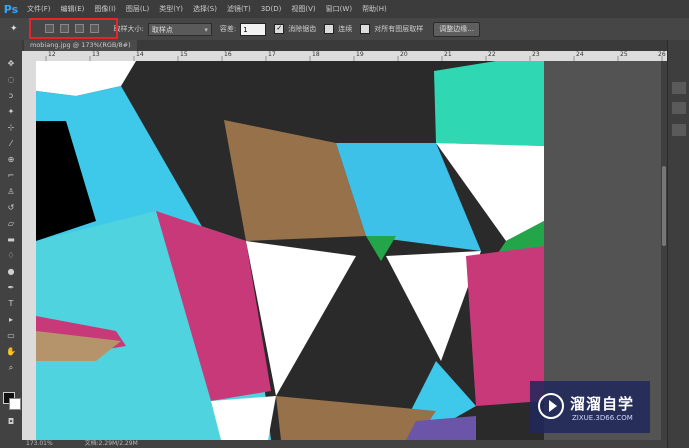  I want to click on ruler-label: 18, so click(316, 54).